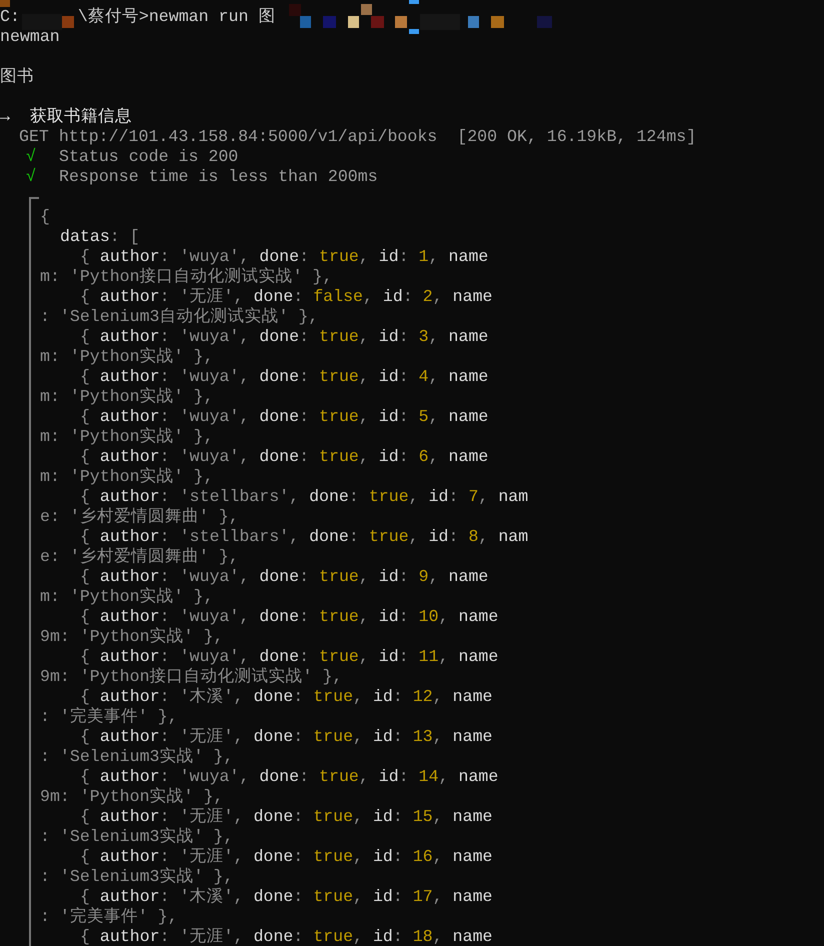 Image resolution: width=824 pixels, height=946 pixels. I want to click on json-line: { author: '无涯', done: true, id: 15, name, so click(286, 816).